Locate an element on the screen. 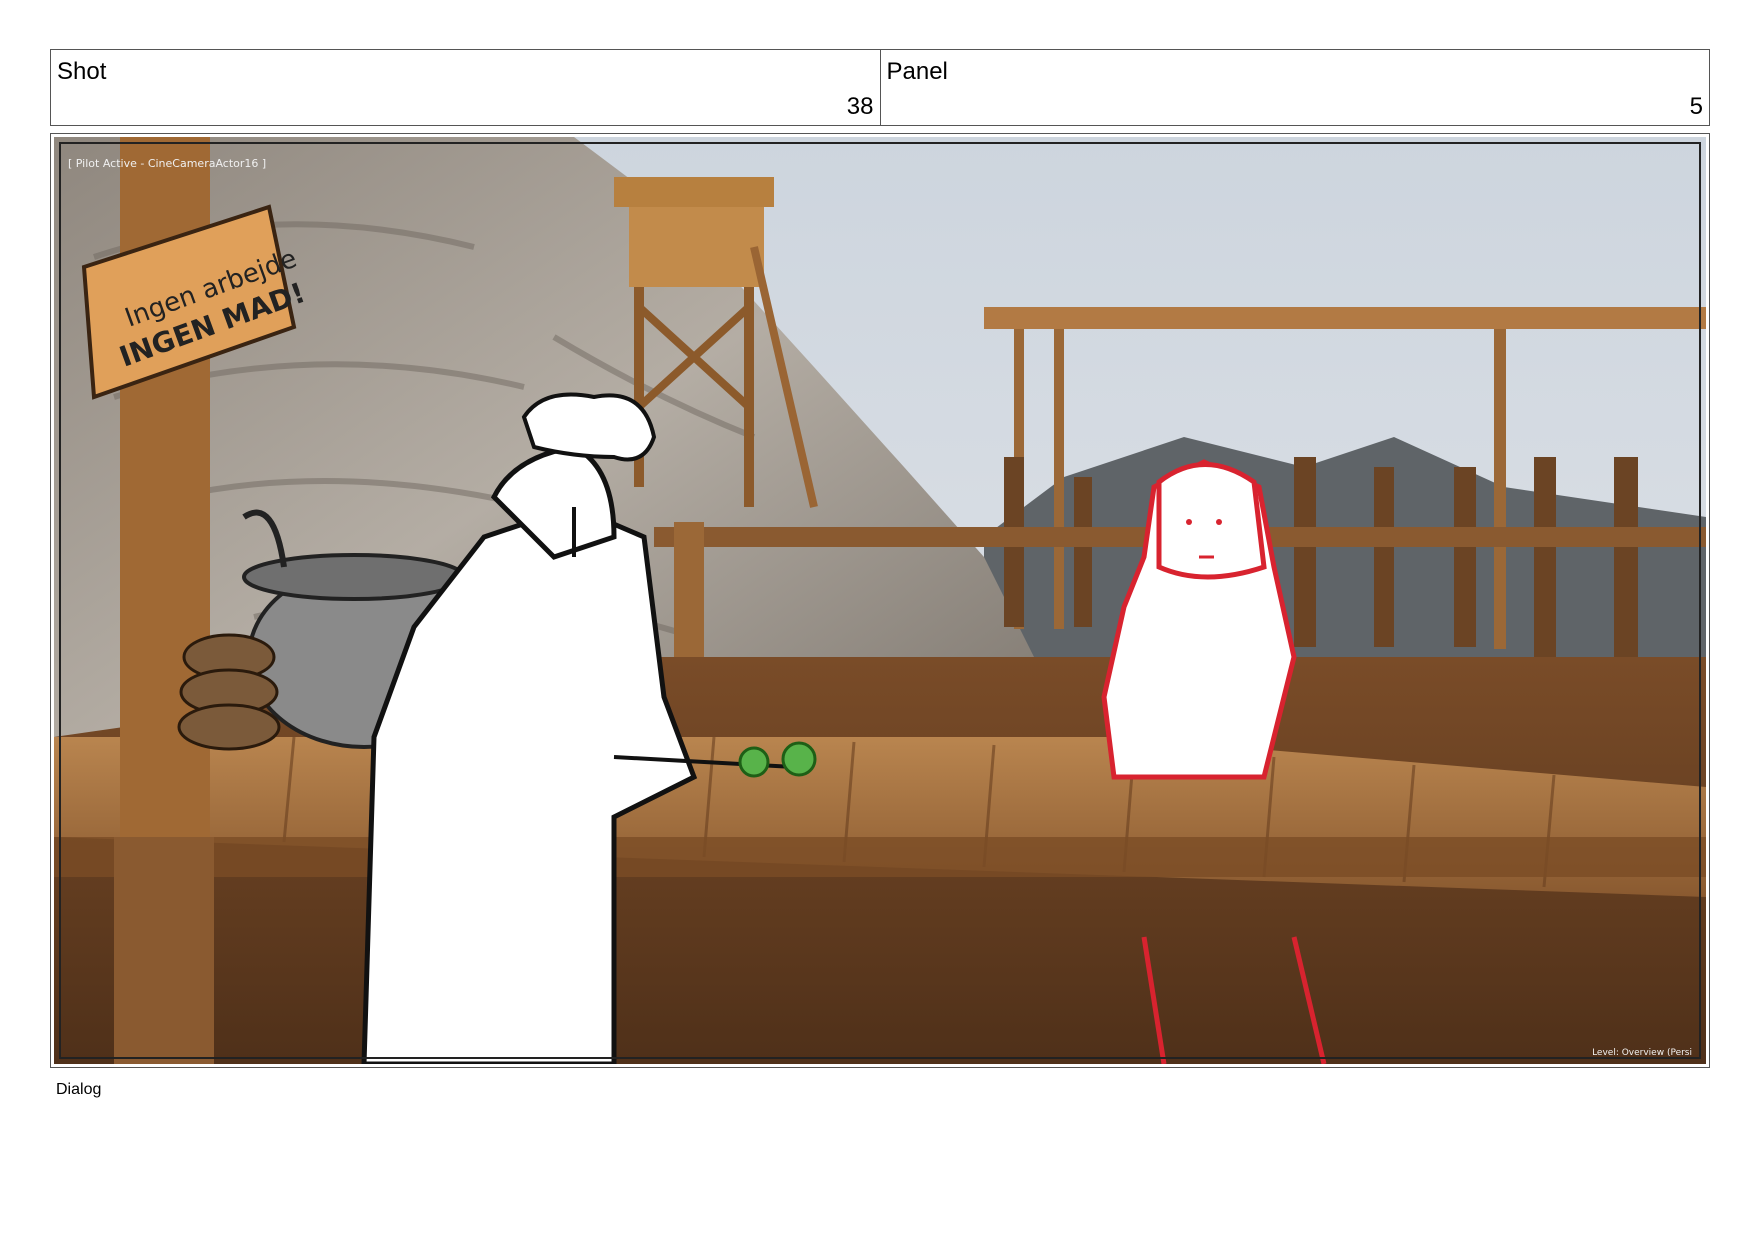 This screenshot has width=1754, height=1240. panel-number: 5 is located at coordinates (1696, 106).